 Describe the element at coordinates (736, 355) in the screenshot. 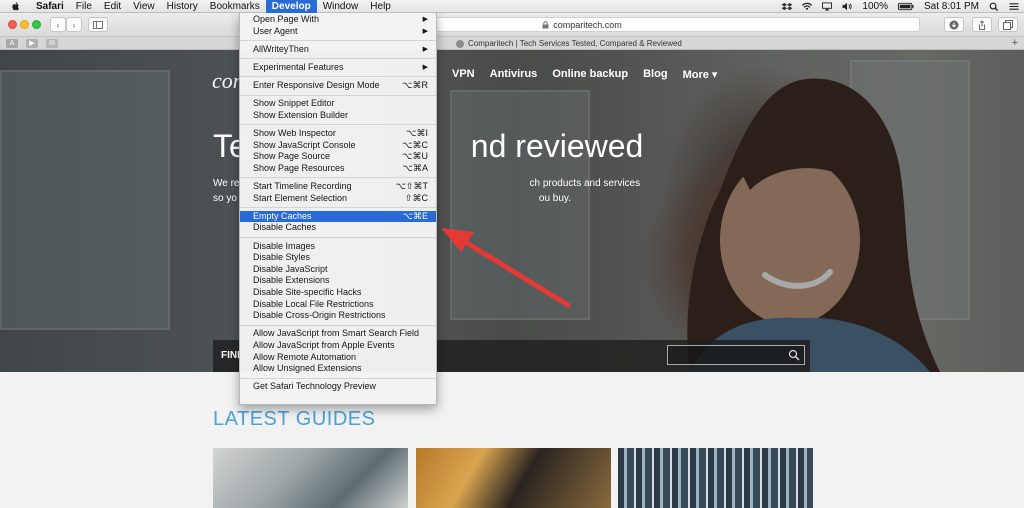

I see `site-search-input` at that location.